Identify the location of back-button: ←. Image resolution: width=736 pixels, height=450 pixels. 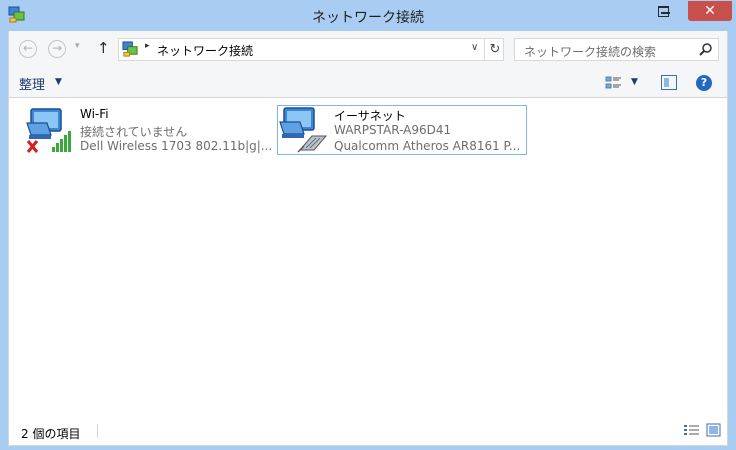
(28, 49).